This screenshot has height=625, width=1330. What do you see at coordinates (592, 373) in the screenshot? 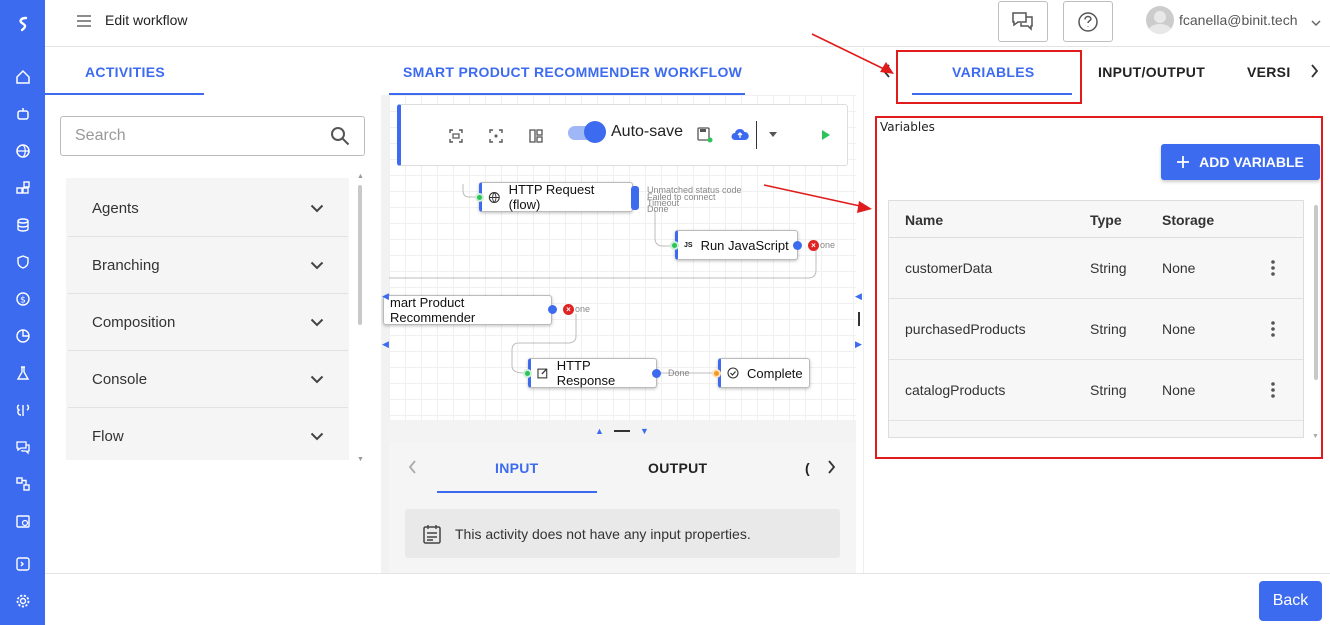
I see `node-http-response: HTTP Response` at bounding box center [592, 373].